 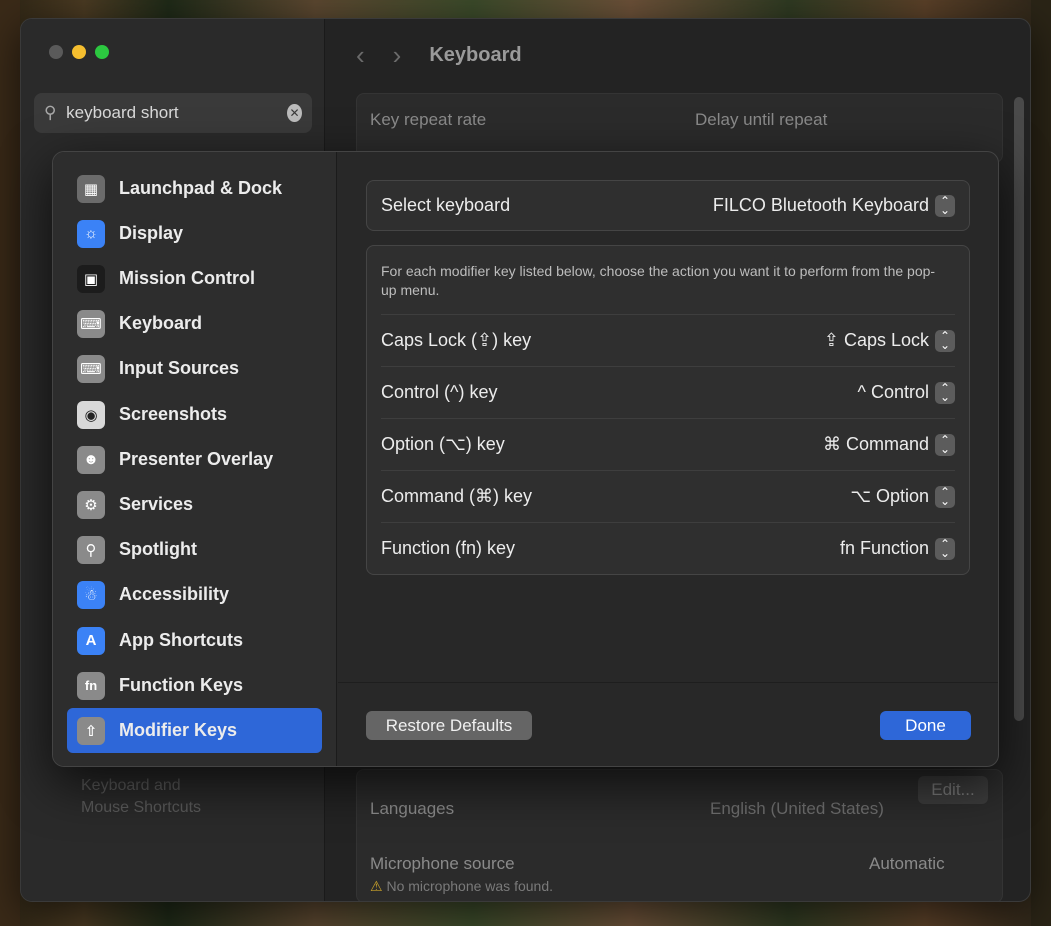 I want to click on modifier-action-value: ⌥ Option, so click(x=889, y=496).